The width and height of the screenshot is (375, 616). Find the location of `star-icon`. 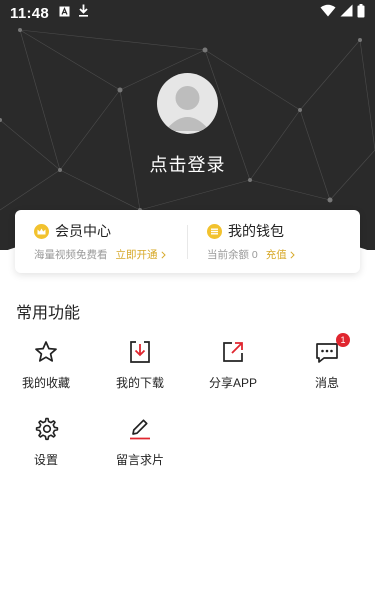

star-icon is located at coordinates (46, 352).